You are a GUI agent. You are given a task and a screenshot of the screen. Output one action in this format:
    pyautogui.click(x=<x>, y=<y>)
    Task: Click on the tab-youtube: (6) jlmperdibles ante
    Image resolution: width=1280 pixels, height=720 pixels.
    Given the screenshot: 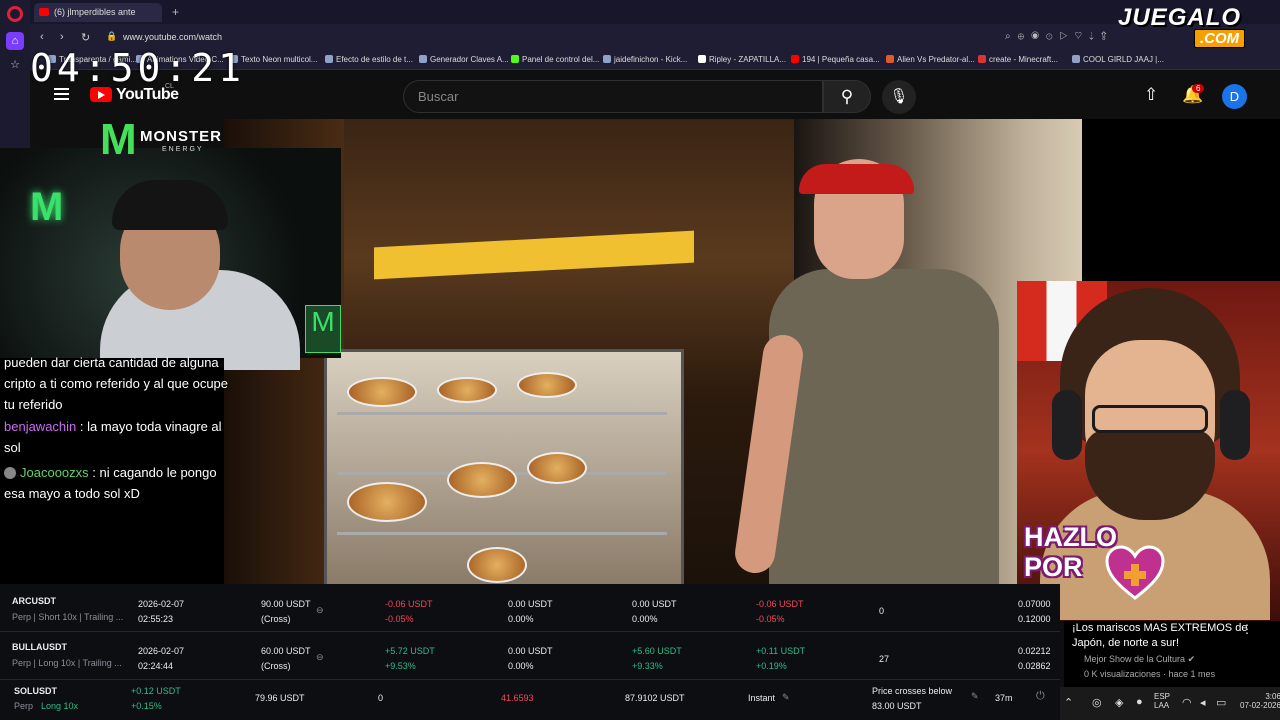 What is the action you would take?
    pyautogui.click(x=98, y=12)
    